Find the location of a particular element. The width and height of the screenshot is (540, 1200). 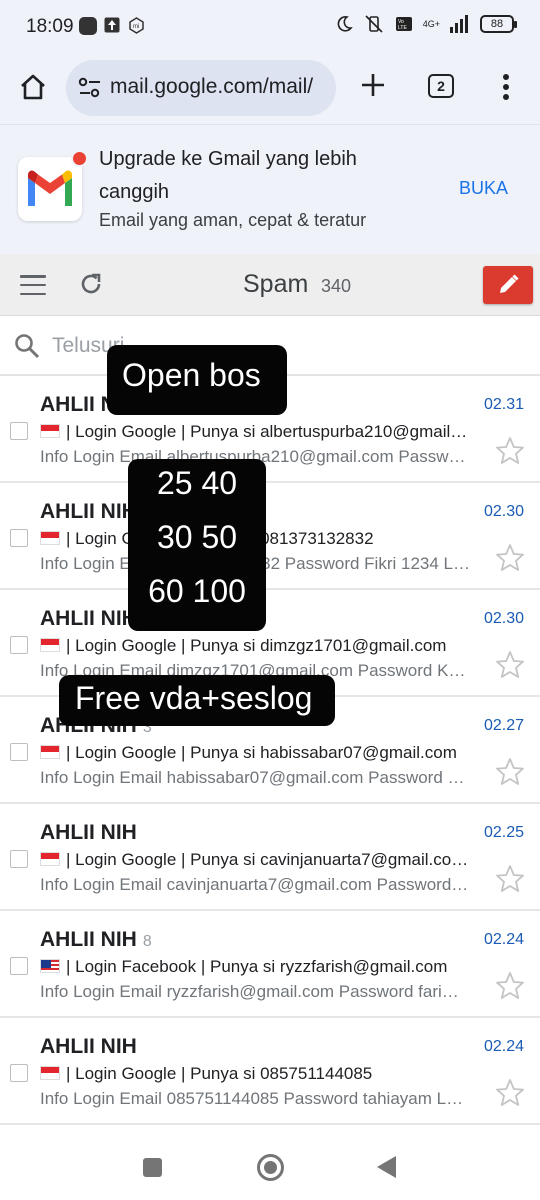

upload-notification-icon is located at coordinates (112, 25).